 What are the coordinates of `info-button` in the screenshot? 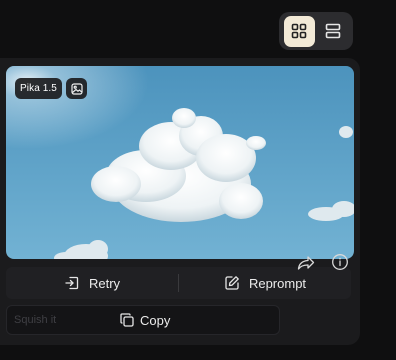 It's located at (340, 262).